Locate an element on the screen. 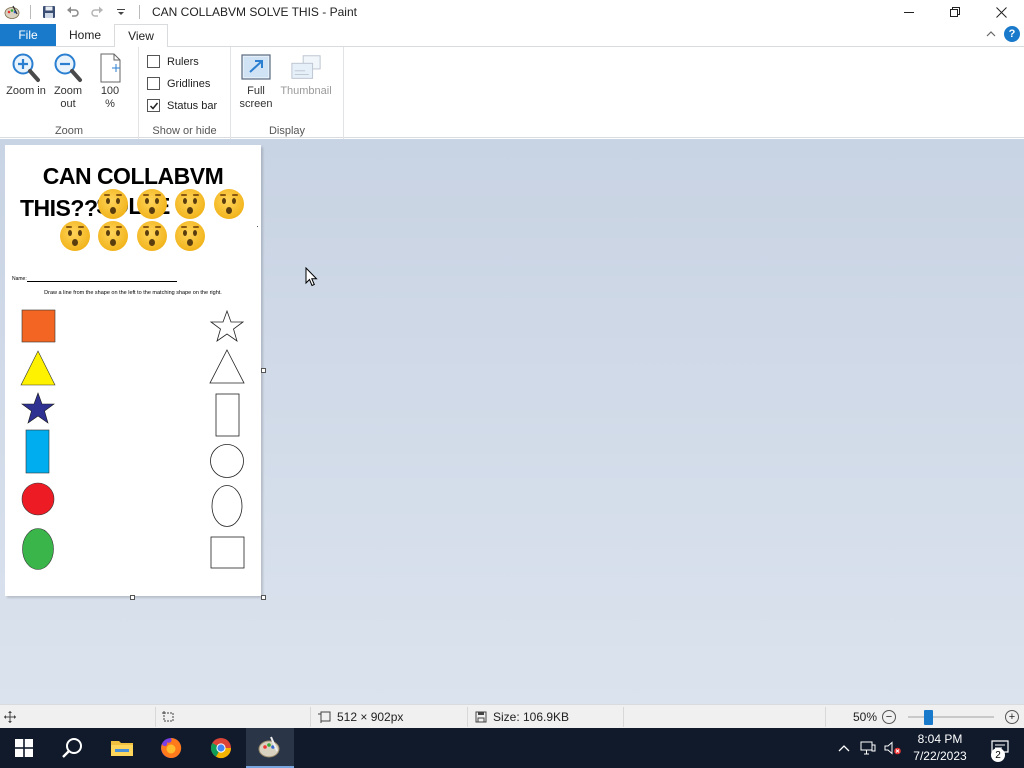 The image size is (1024, 768). tab-home: Home is located at coordinates (85, 35).